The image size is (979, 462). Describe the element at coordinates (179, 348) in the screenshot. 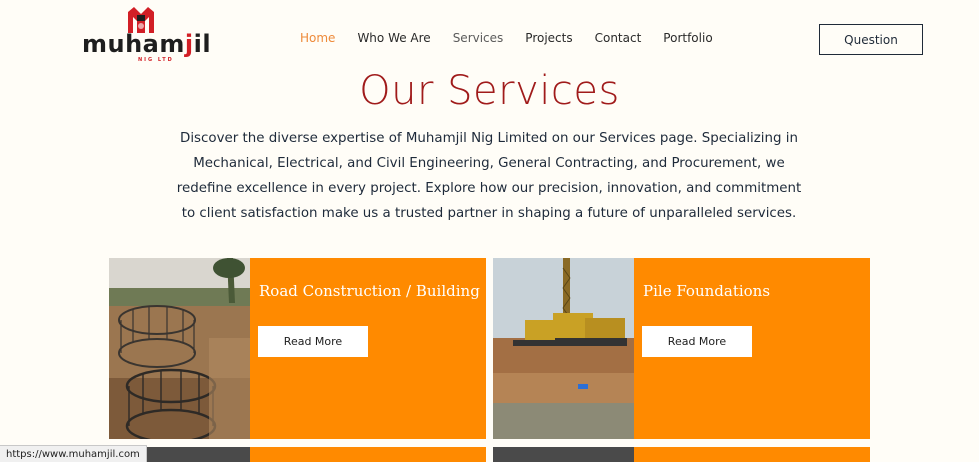

I see `rebar-cages-photo` at that location.